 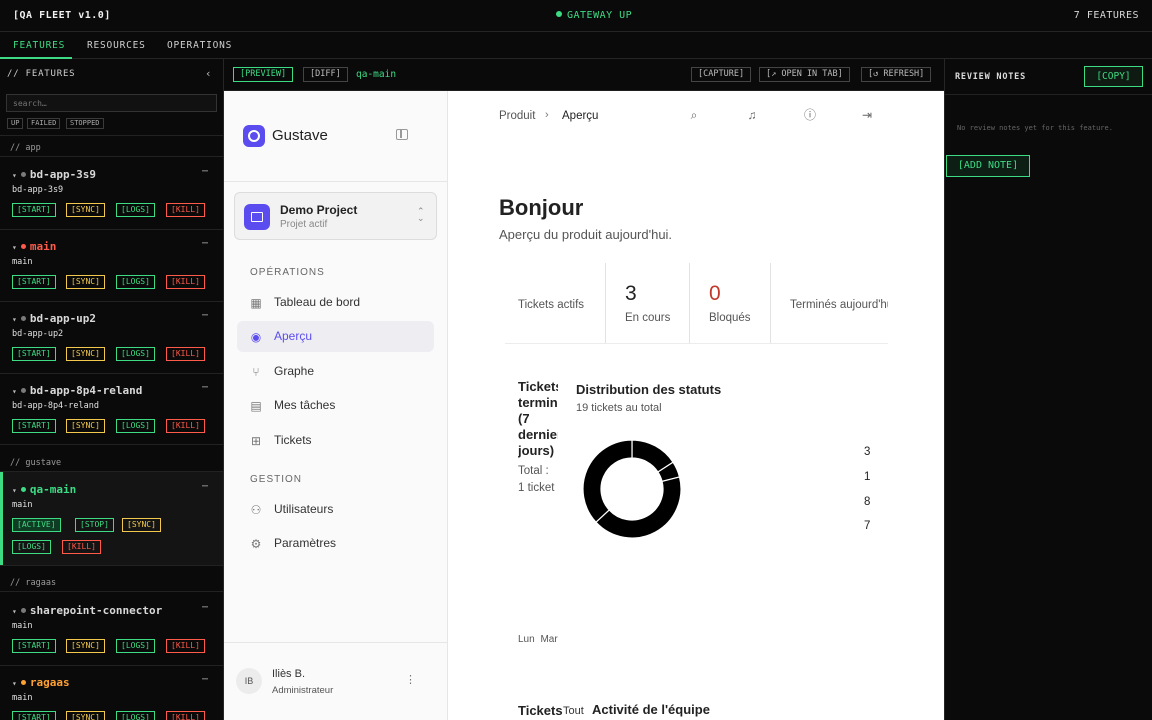 I want to click on collapse-icon: ‹, so click(x=208, y=73).